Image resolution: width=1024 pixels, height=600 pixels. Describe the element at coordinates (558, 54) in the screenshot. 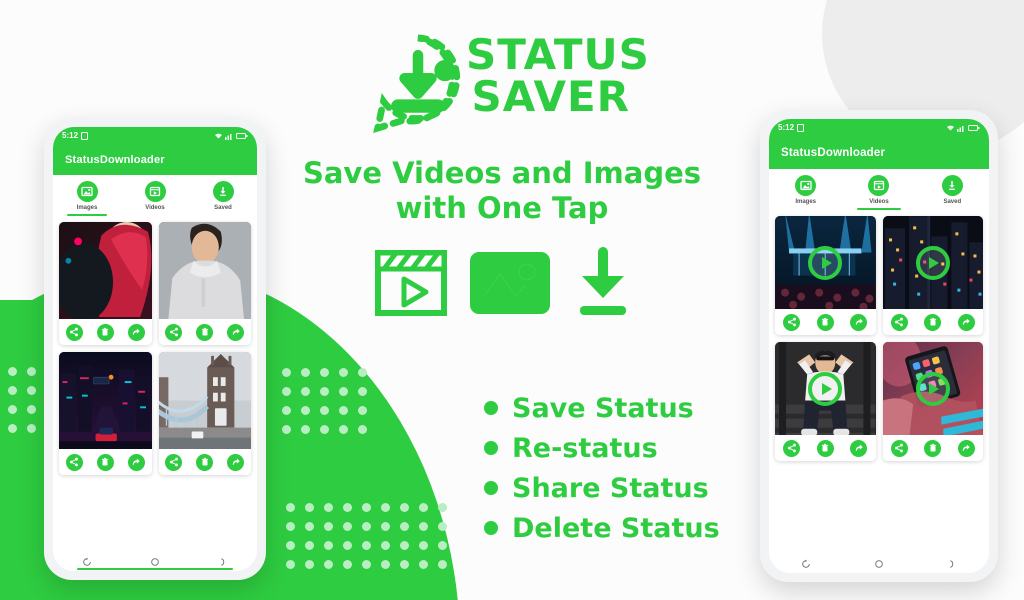

I see `logo-line-status: STATUS` at that location.